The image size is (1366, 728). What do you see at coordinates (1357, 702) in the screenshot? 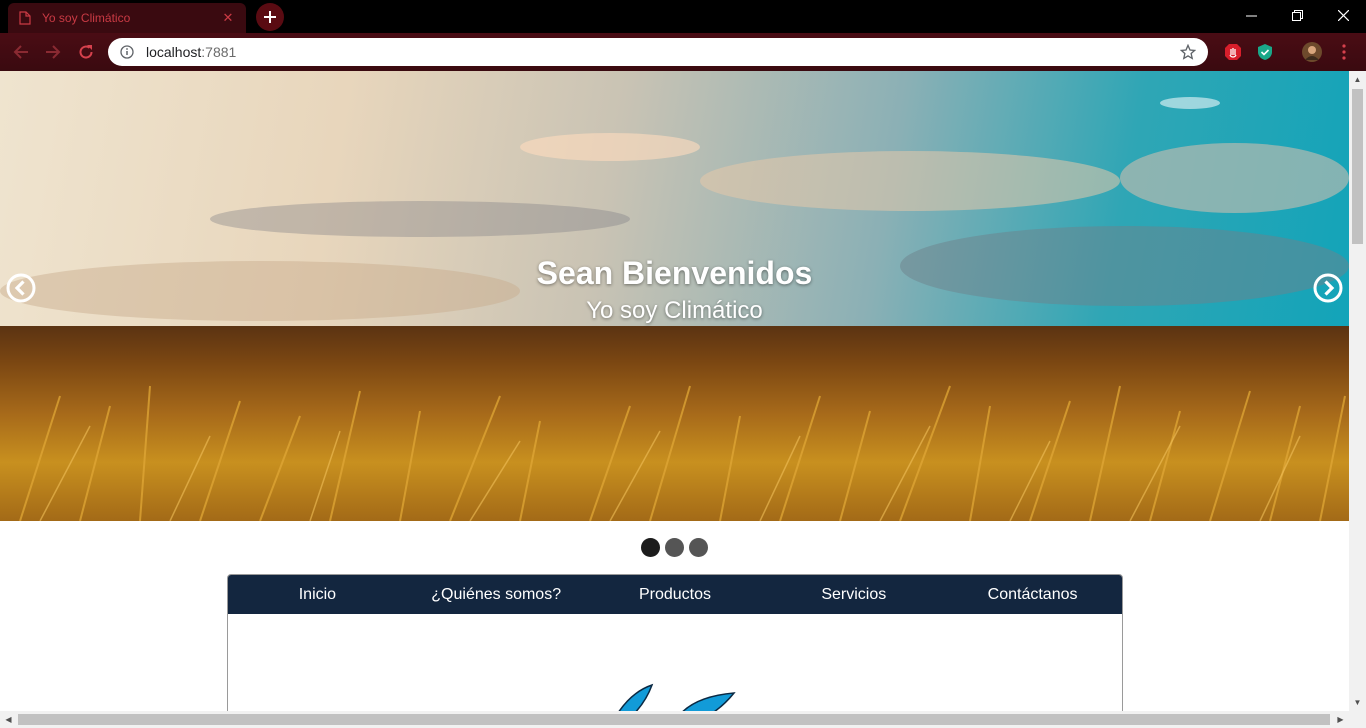
I see `scroll-down-arrow: ▼` at bounding box center [1357, 702].